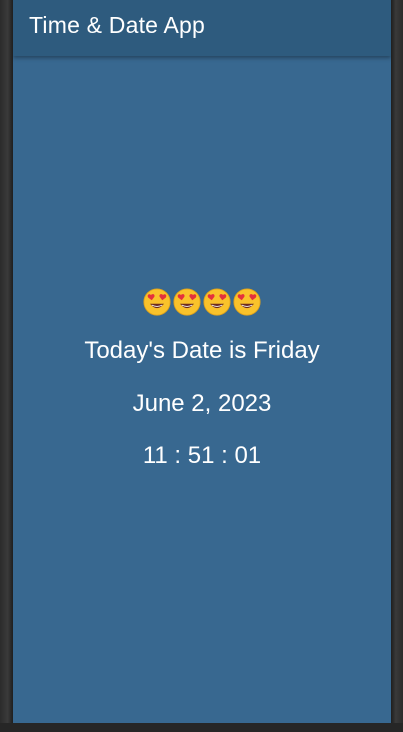 This screenshot has width=403, height=732. I want to click on day-of-week-text: Today's Date is Friday, so click(202, 350).